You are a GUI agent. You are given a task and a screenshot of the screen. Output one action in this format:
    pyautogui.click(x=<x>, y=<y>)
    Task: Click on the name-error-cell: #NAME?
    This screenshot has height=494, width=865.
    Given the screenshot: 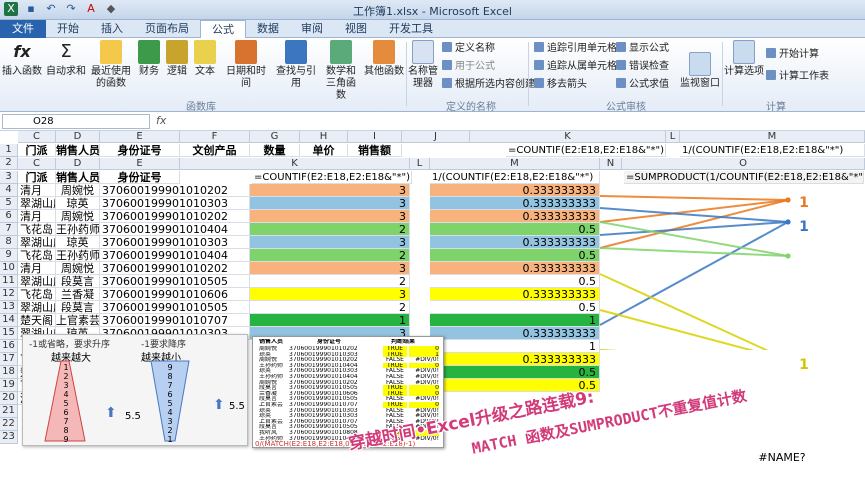 What is the action you would take?
    pyautogui.click(x=782, y=457)
    